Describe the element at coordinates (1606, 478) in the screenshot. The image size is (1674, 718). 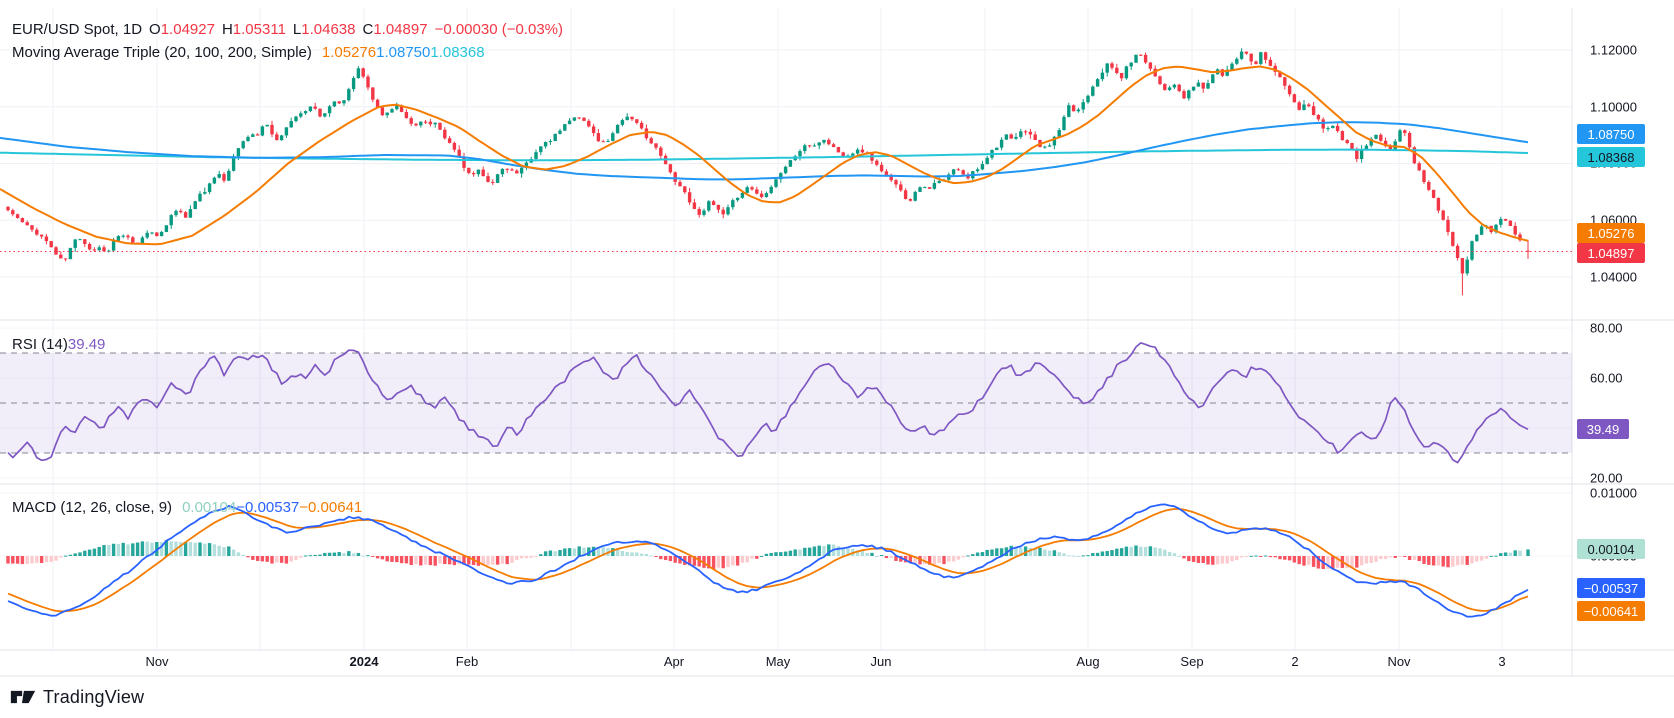
I see `rsi-tick: 20.00` at that location.